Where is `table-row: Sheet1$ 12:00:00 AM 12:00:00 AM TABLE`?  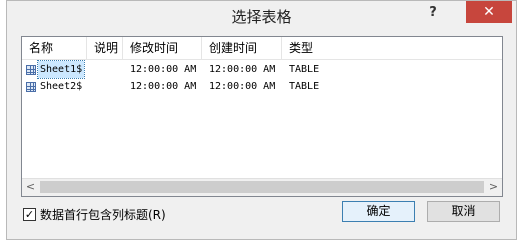
table-row: Sheet1$ 12:00:00 AM 12:00:00 AM TABLE is located at coordinates (262, 69).